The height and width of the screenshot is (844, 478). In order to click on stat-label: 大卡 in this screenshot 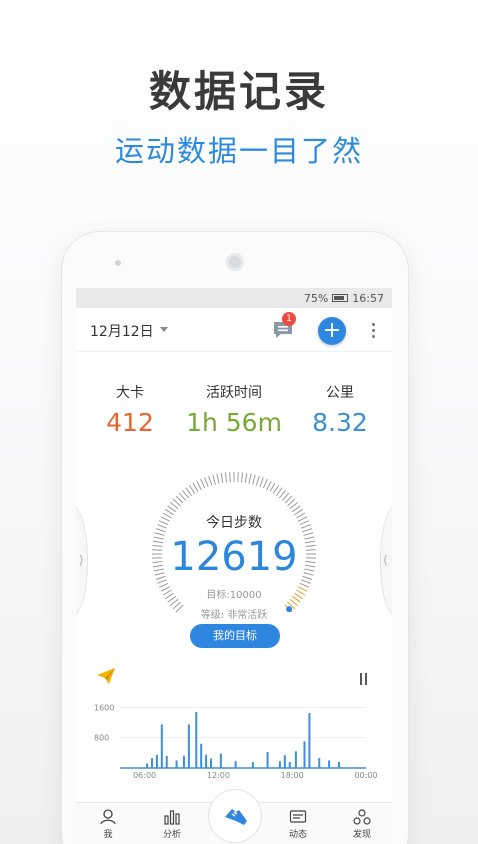, I will do `click(130, 393)`.